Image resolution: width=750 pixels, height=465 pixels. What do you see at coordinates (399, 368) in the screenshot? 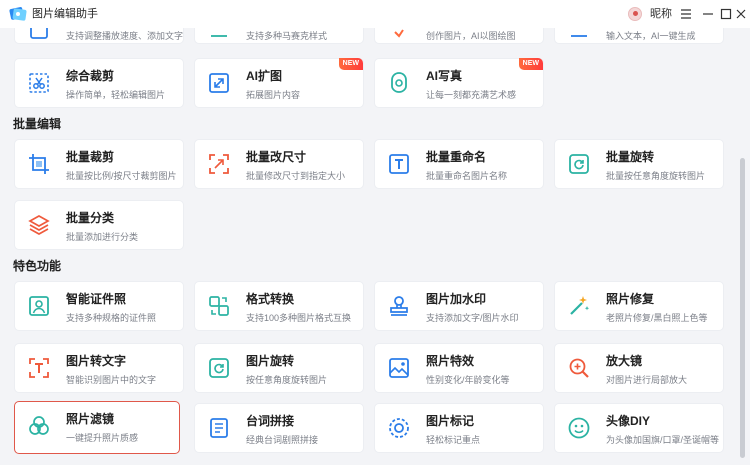
I see `effect-icon` at bounding box center [399, 368].